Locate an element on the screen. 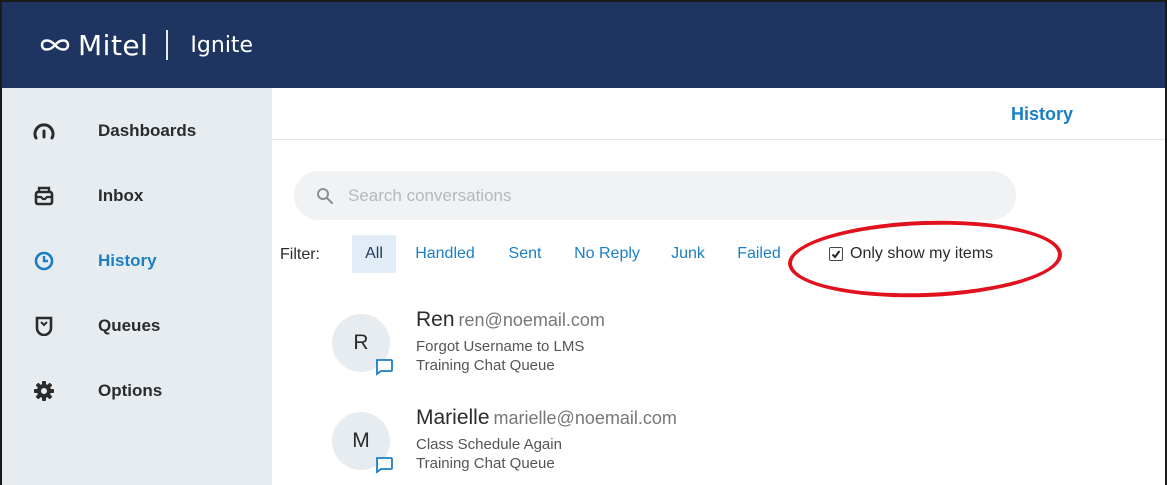  sidebar-item-label: Options is located at coordinates (130, 390).